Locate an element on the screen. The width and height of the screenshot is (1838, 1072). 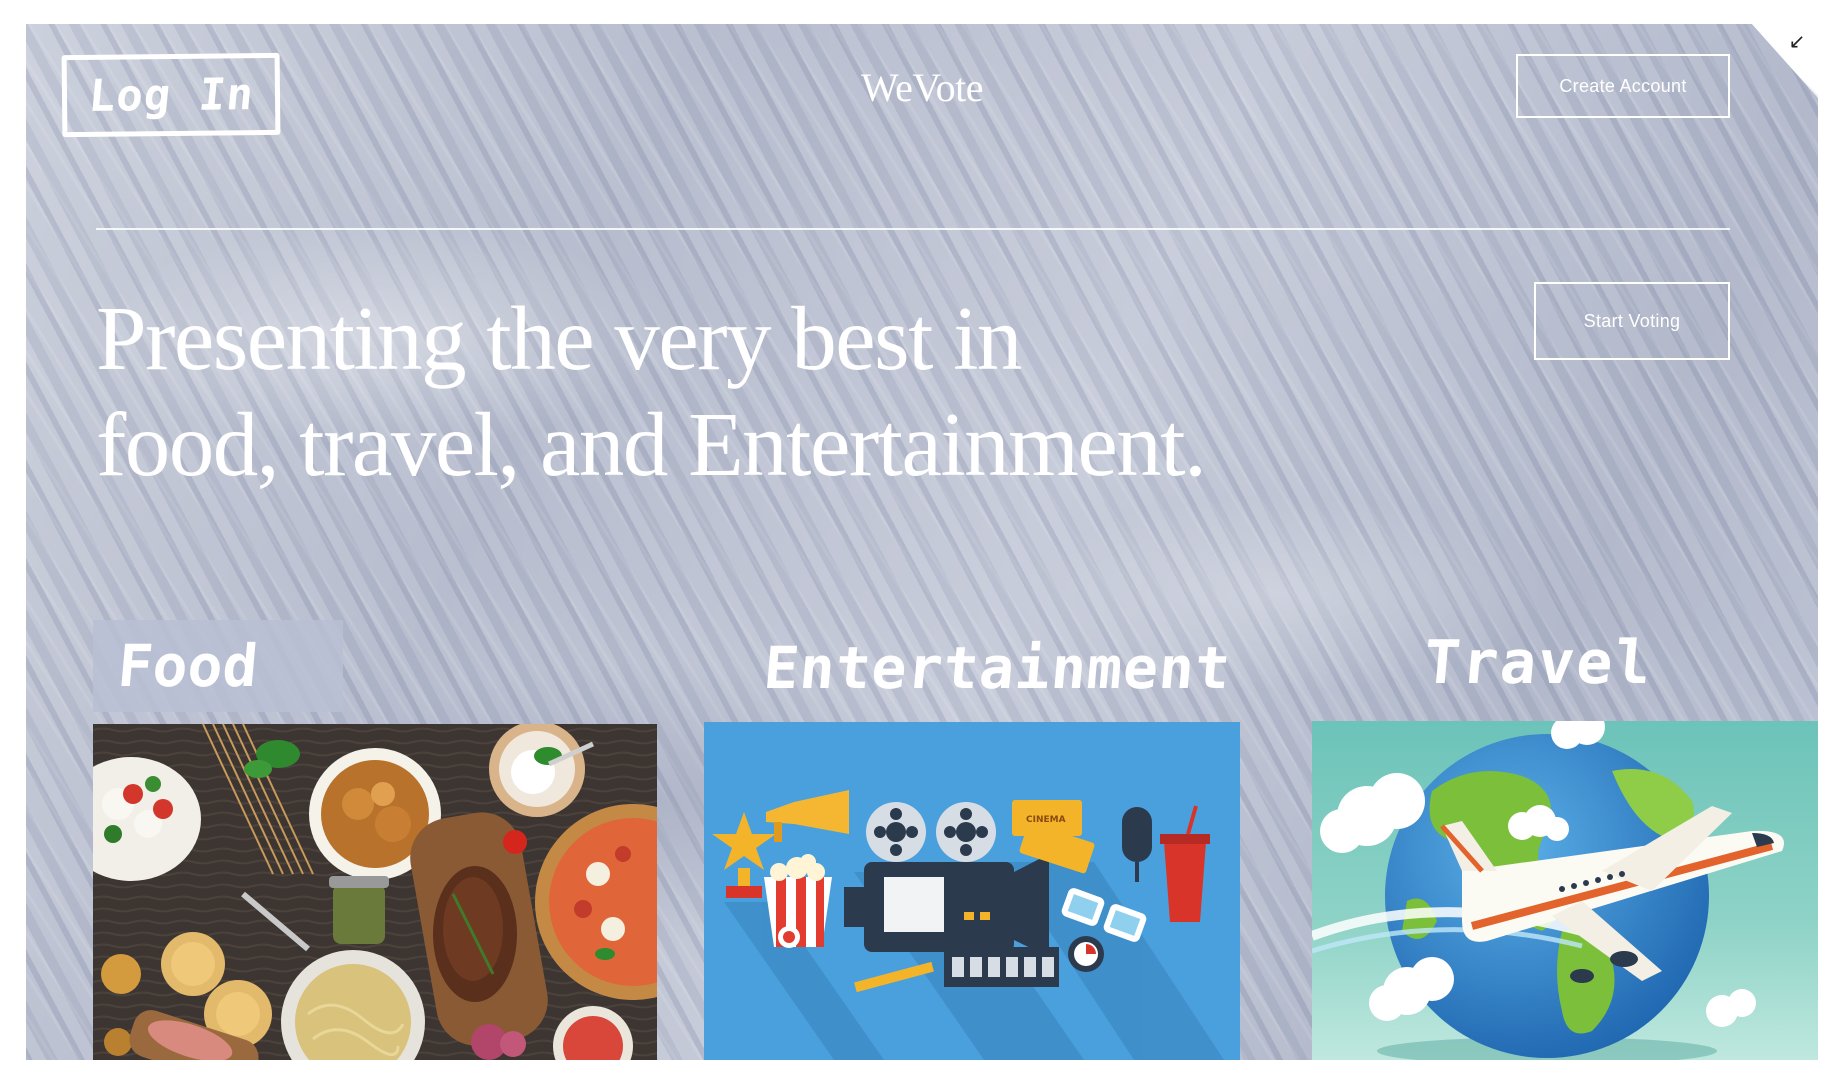
entertainment-icons-illustration: CINEMA is located at coordinates (972, 891).